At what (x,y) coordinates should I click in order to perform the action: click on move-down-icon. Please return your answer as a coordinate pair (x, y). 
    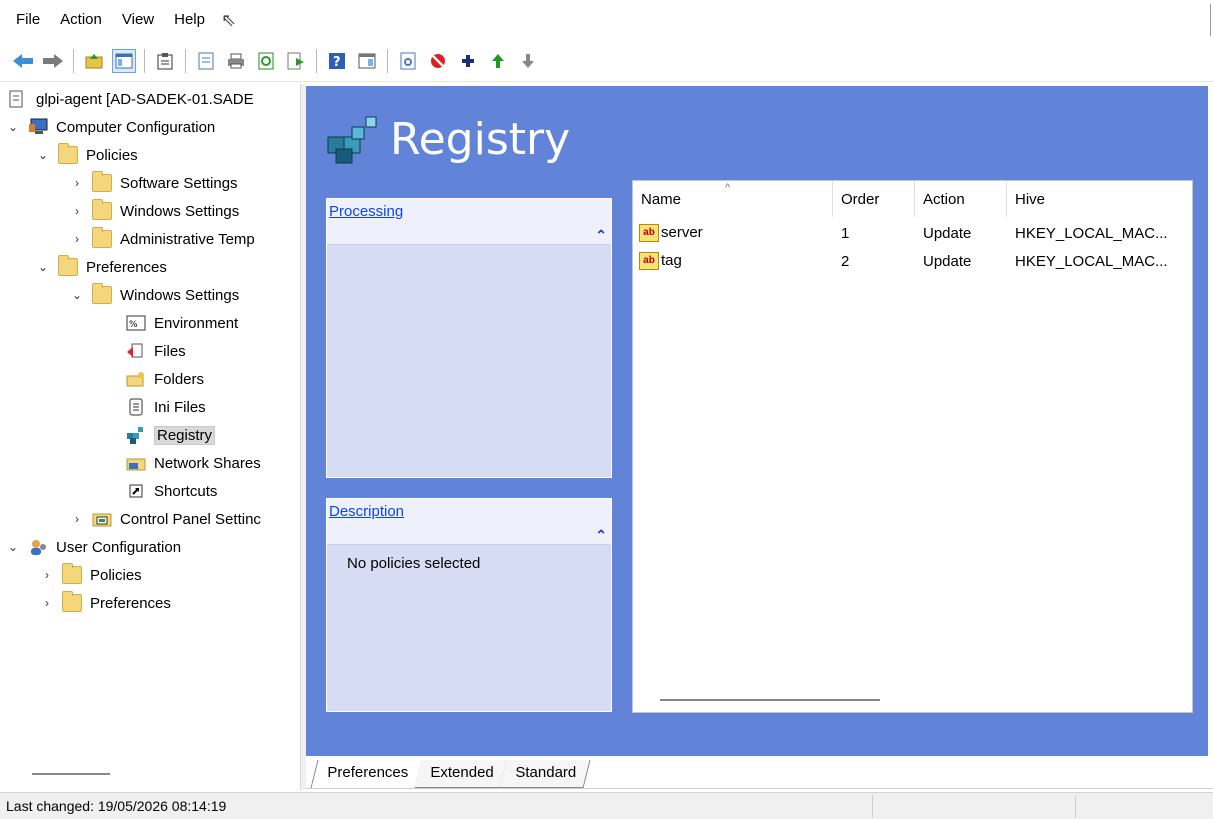
    Looking at the image, I should click on (528, 61).